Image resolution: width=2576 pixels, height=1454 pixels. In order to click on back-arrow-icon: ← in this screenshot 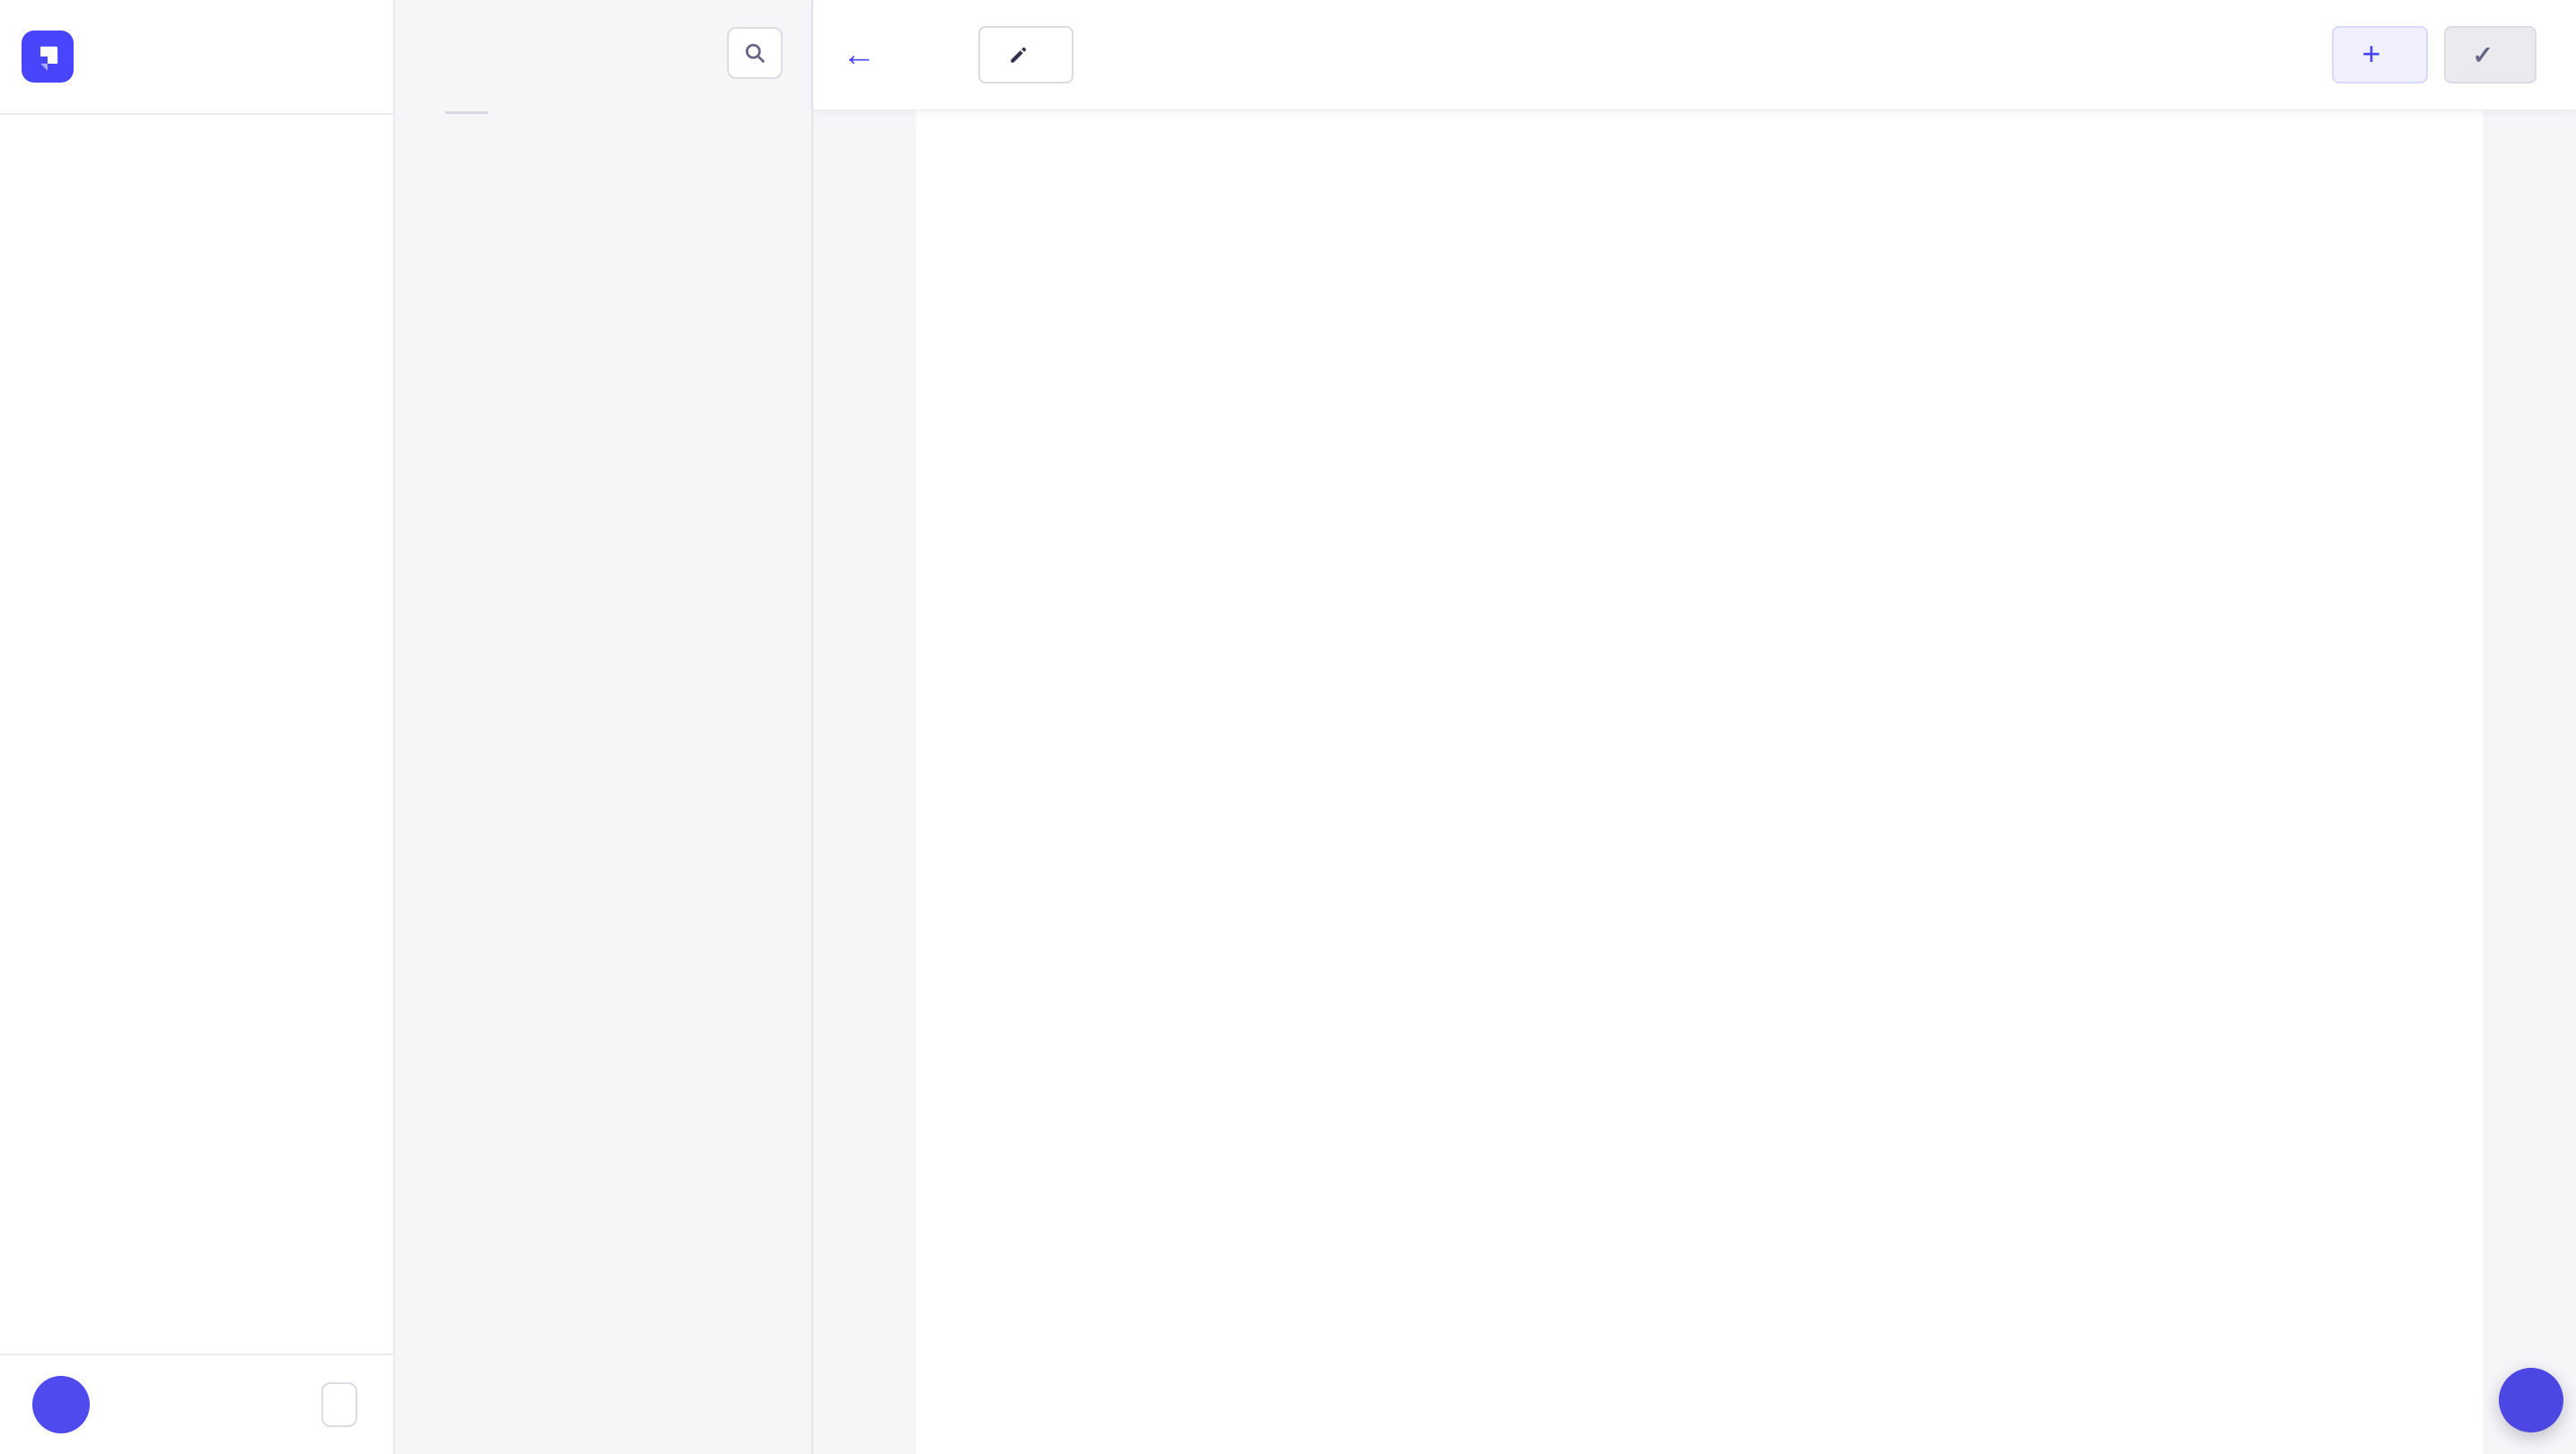, I will do `click(859, 55)`.